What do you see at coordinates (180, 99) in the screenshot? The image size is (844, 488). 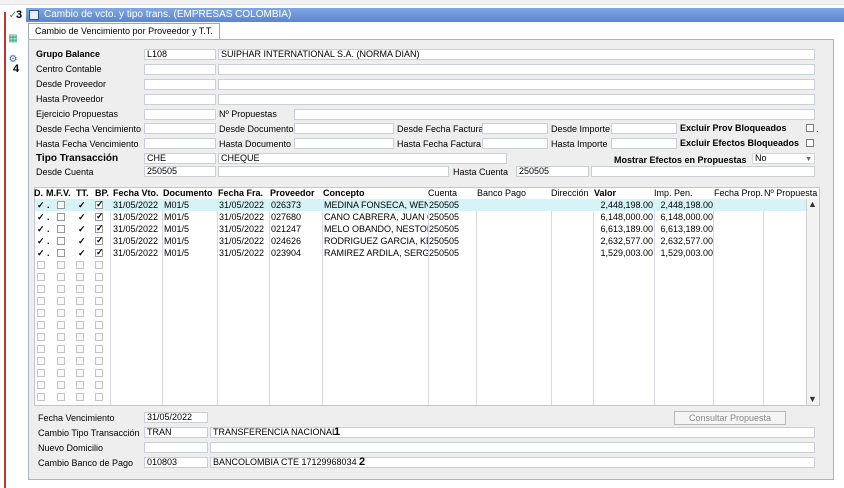 I see `hasta-proveedor-code-field` at bounding box center [180, 99].